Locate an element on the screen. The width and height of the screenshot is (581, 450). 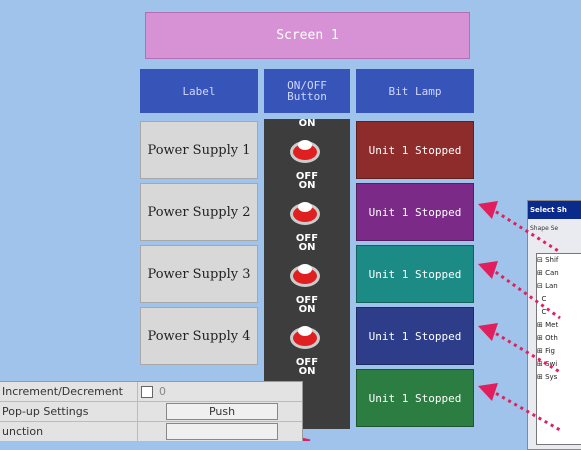
property-row: Increment/Decrement 0 is located at coordinates (151, 392).